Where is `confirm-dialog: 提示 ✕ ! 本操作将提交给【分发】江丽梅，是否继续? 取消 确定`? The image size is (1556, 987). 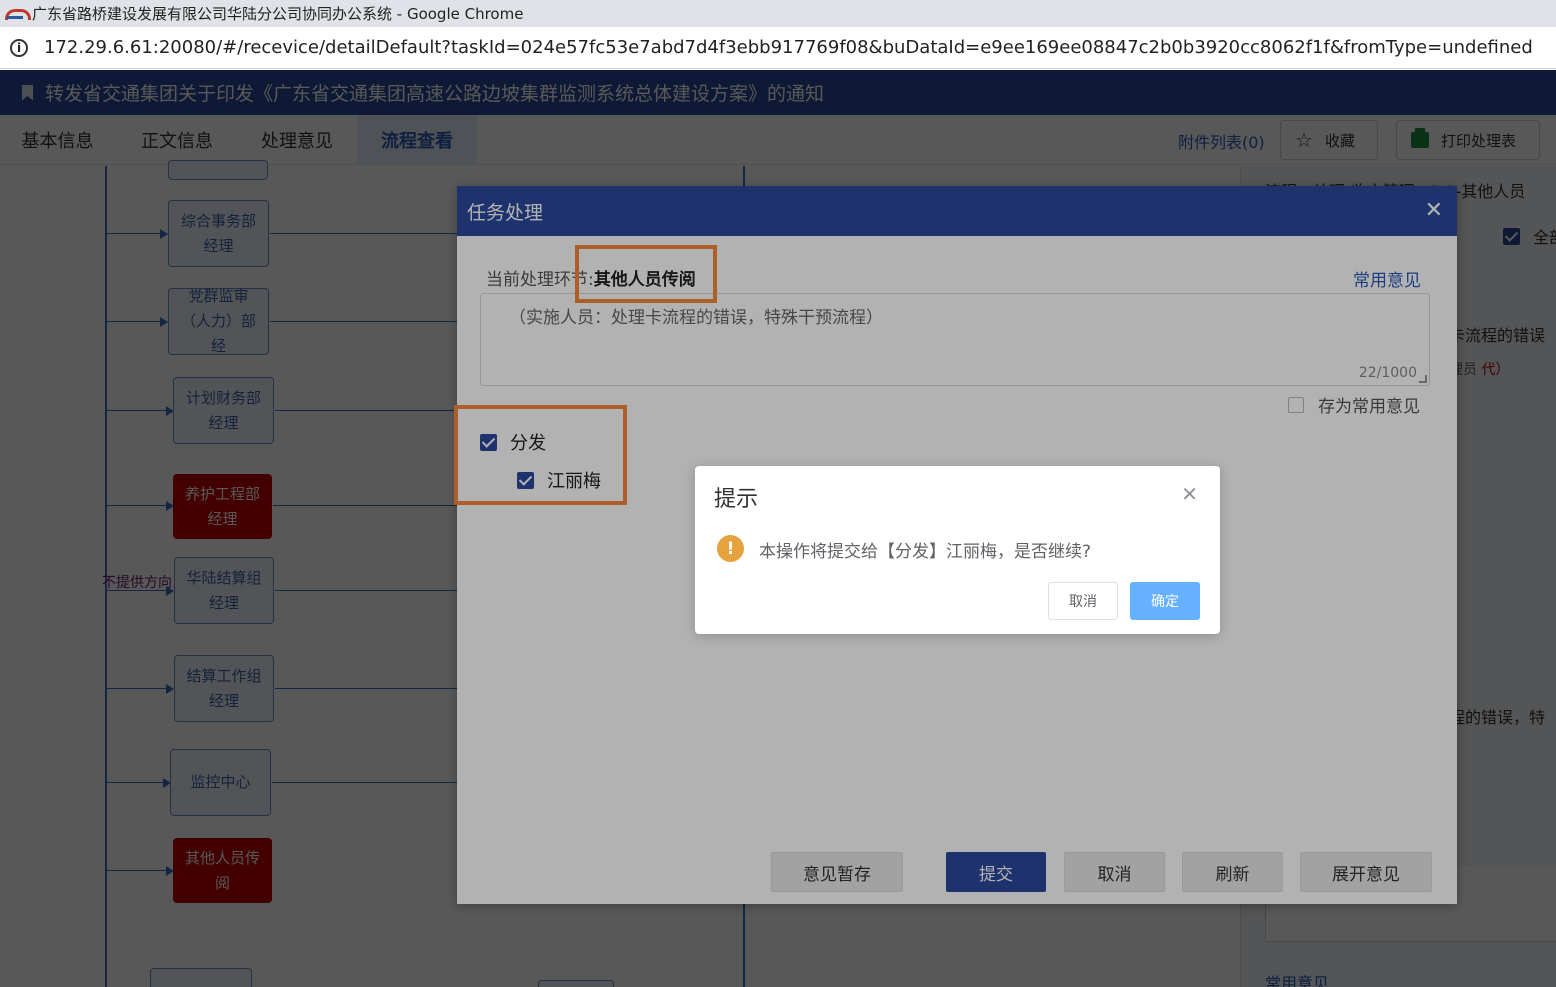 confirm-dialog: 提示 ✕ ! 本操作将提交给【分发】江丽梅，是否继续? 取消 确定 is located at coordinates (957, 550).